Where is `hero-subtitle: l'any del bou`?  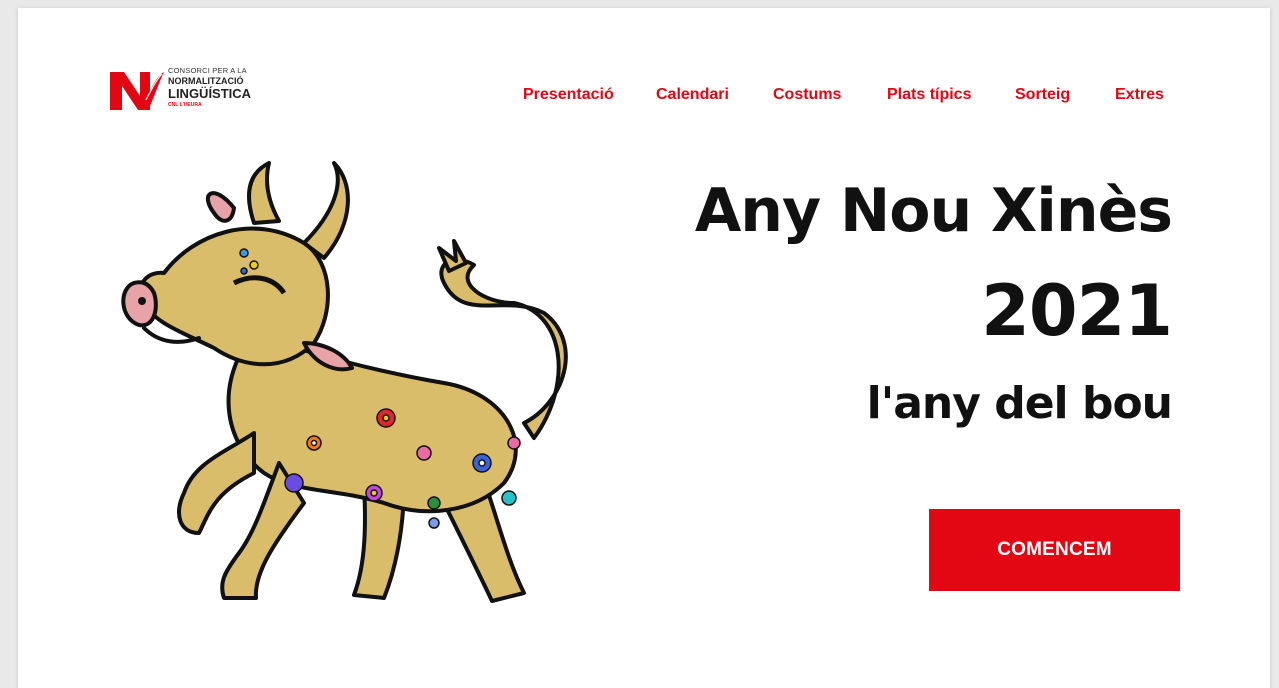
hero-subtitle: l'any del bou is located at coordinates (1019, 403).